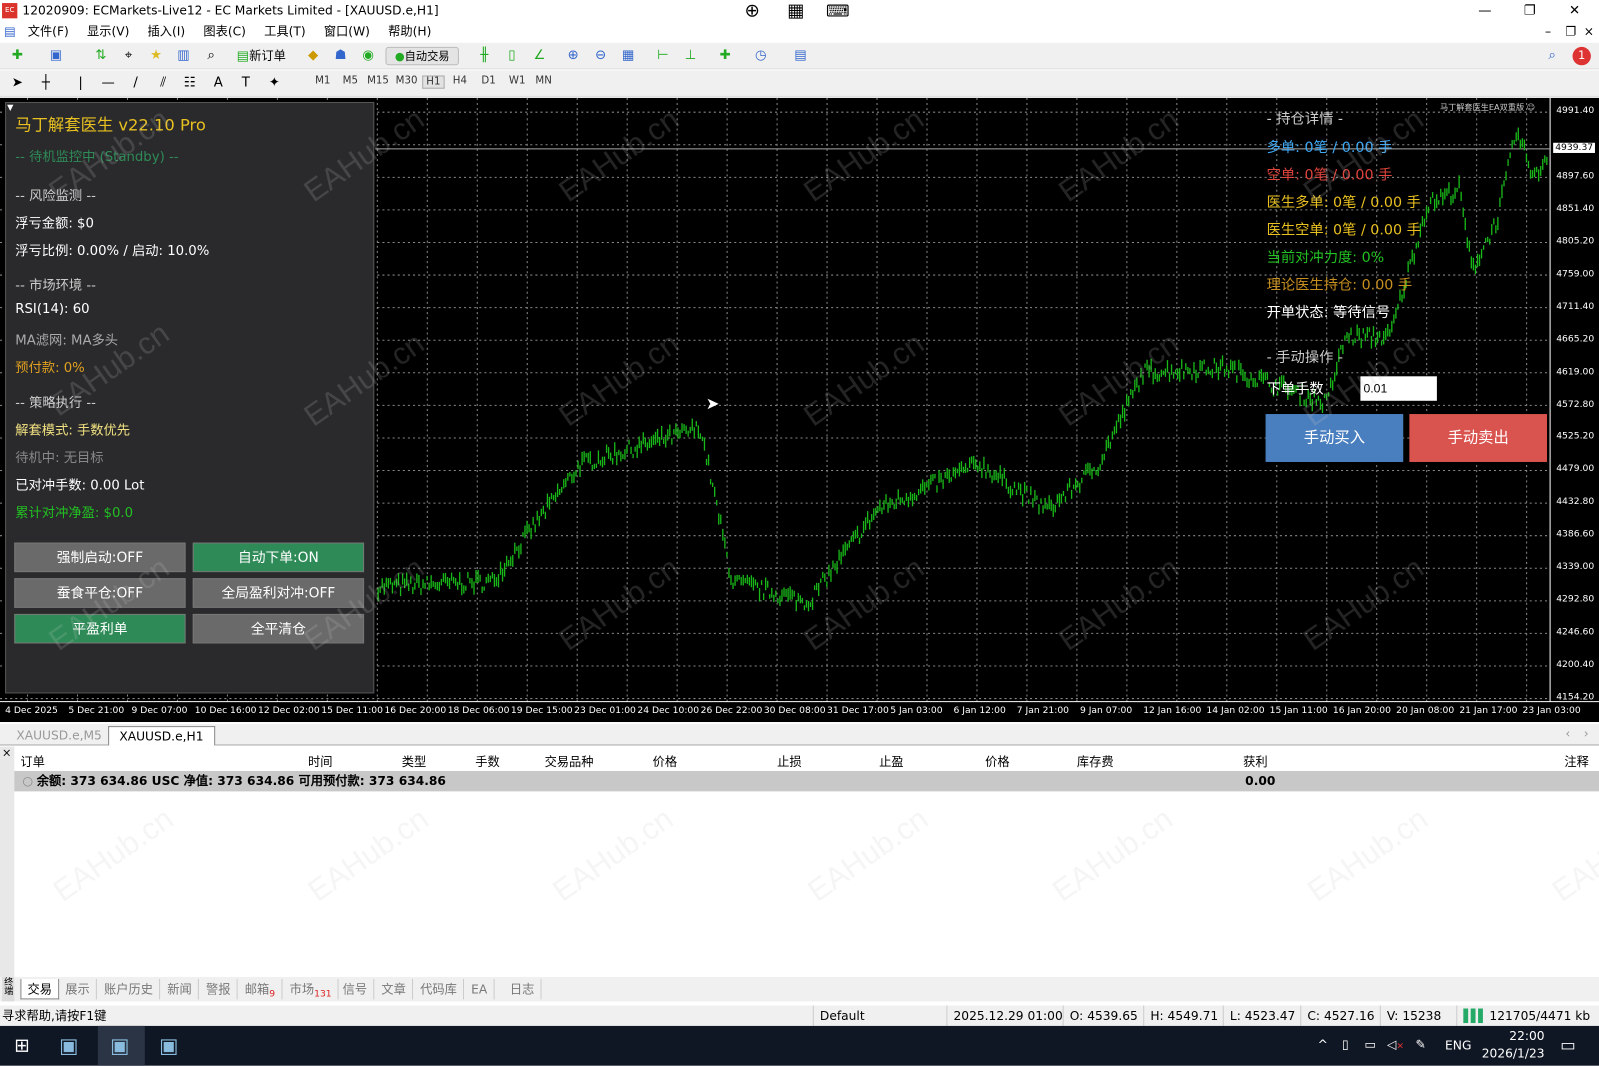  Describe the element at coordinates (628, 56) in the screenshot. I see `tile-windows-icon: ▦` at that location.